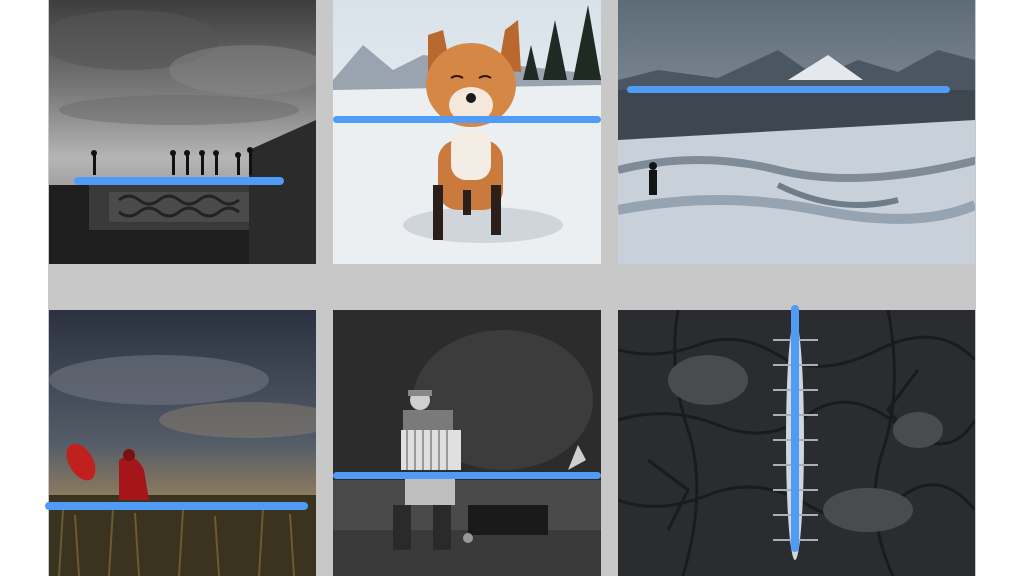 Image resolution: width=1024 pixels, height=576 pixels. I want to click on photo-accordion-player, so click(467, 443).